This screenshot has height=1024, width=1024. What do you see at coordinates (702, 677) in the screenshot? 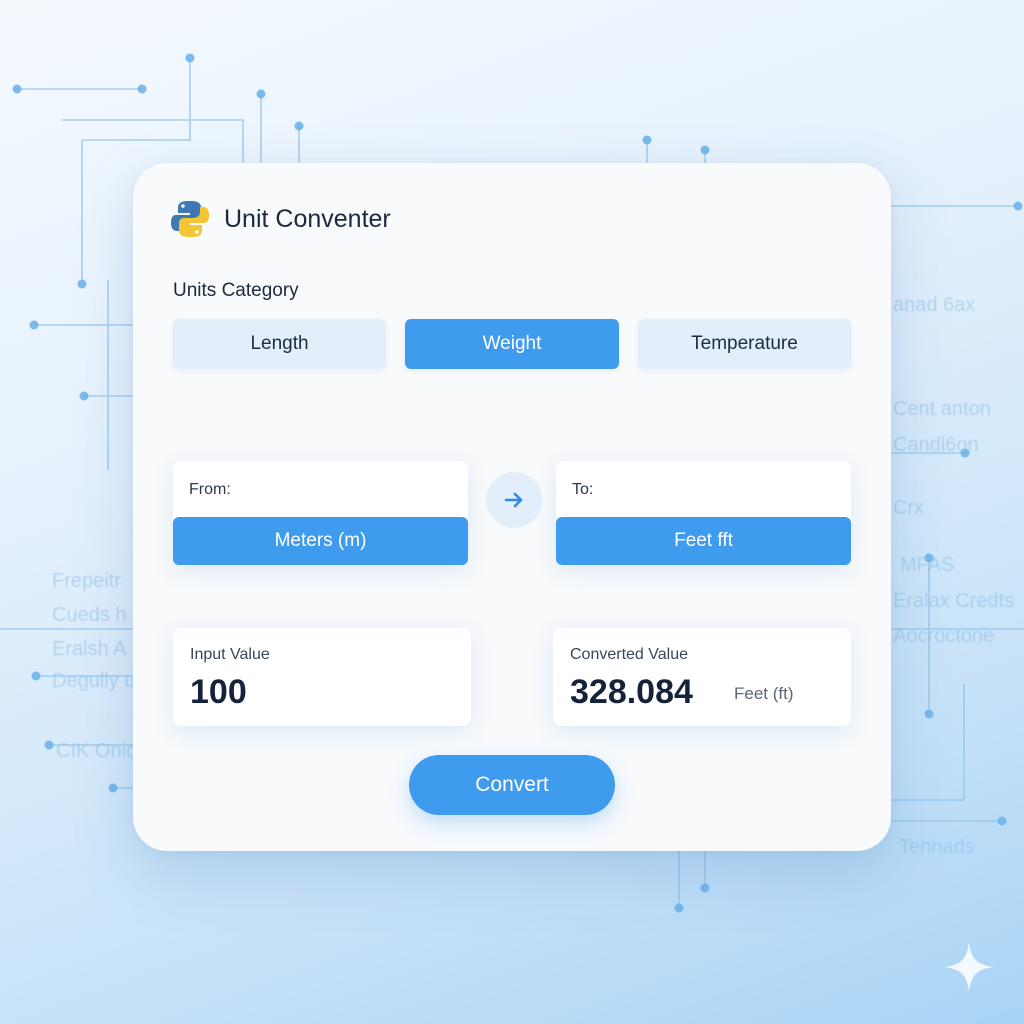
I see `converted-value-panel: Converted Value 328.084 Feet (ft)` at bounding box center [702, 677].